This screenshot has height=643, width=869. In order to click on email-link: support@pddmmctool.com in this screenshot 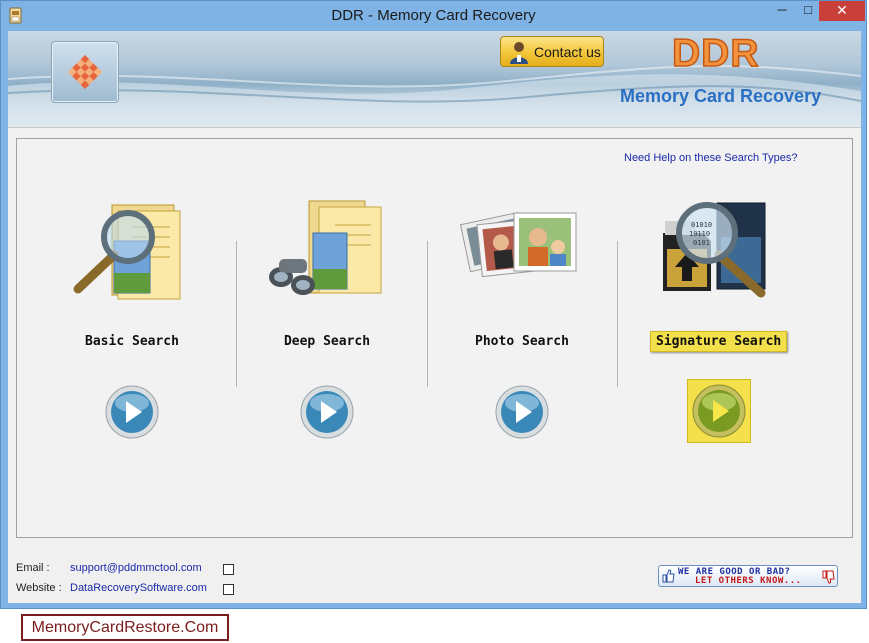, I will do `click(136, 568)`.